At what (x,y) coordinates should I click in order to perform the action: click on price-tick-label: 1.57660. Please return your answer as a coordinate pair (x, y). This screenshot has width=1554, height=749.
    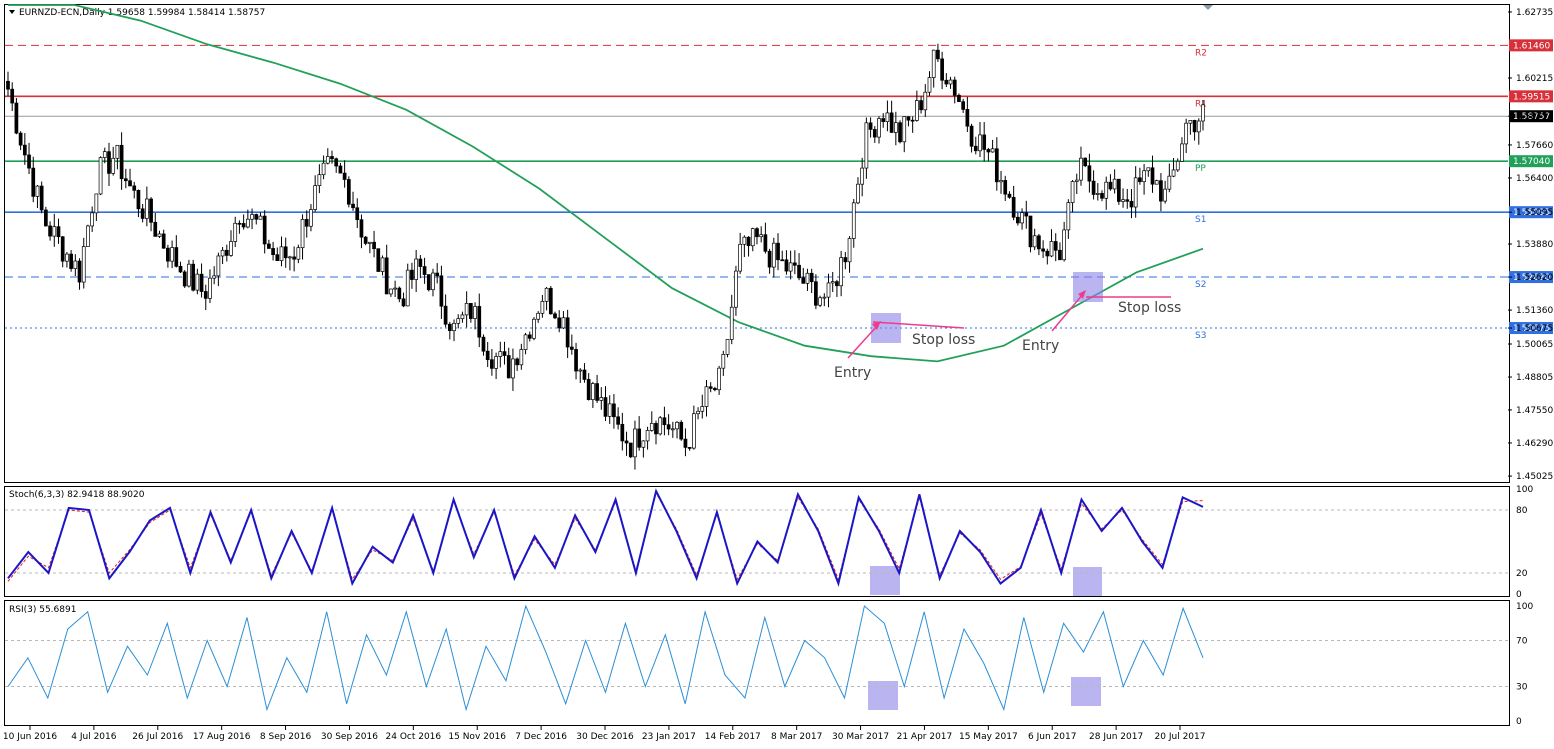
    Looking at the image, I should click on (1534, 146).